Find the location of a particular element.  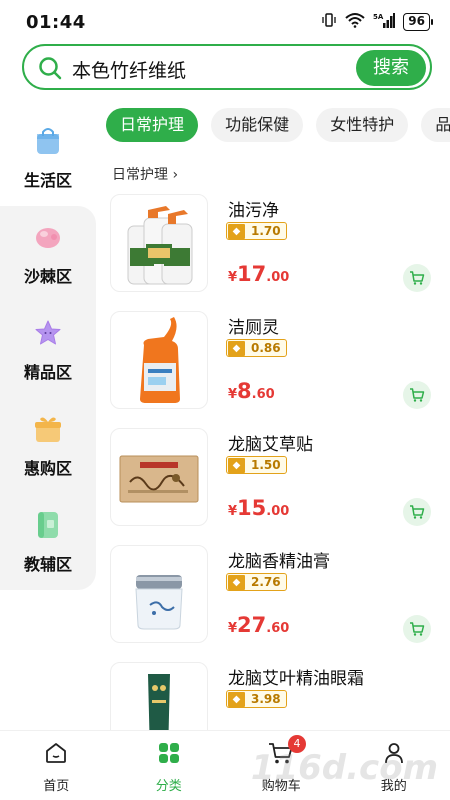

points-tag: ◆ 2.76 is located at coordinates (256, 582).